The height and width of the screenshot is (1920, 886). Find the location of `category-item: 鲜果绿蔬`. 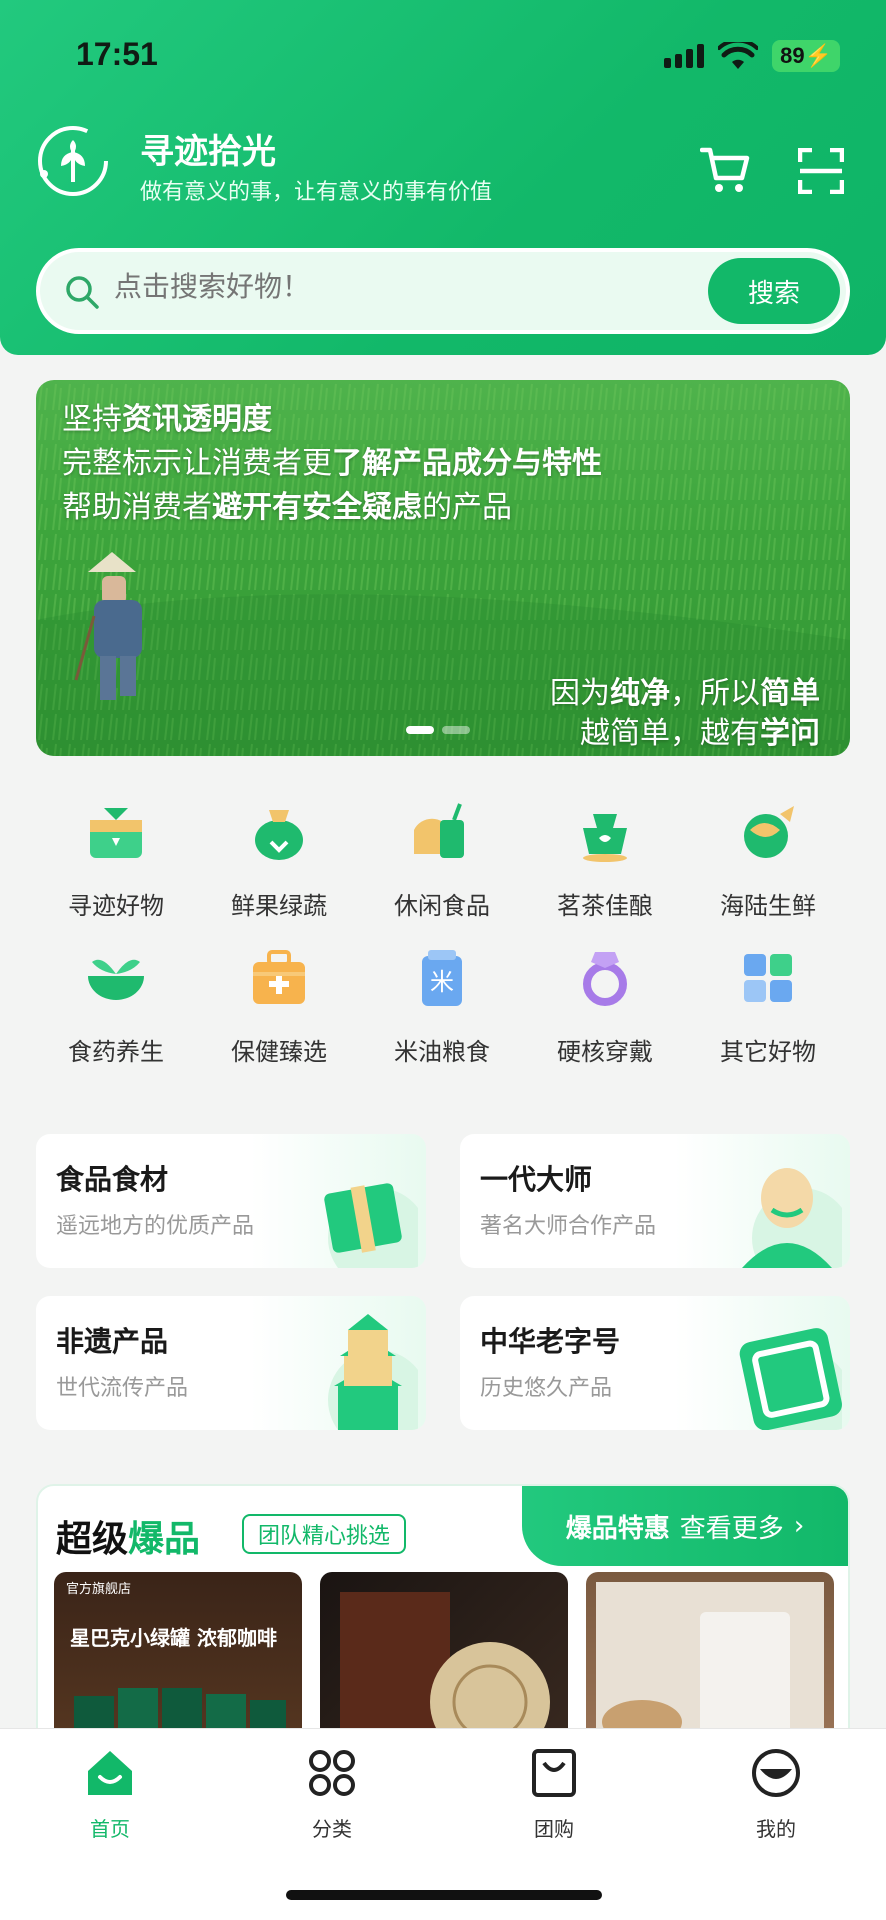

category-item: 鲜果绿蔬 is located at coordinates (279, 860).